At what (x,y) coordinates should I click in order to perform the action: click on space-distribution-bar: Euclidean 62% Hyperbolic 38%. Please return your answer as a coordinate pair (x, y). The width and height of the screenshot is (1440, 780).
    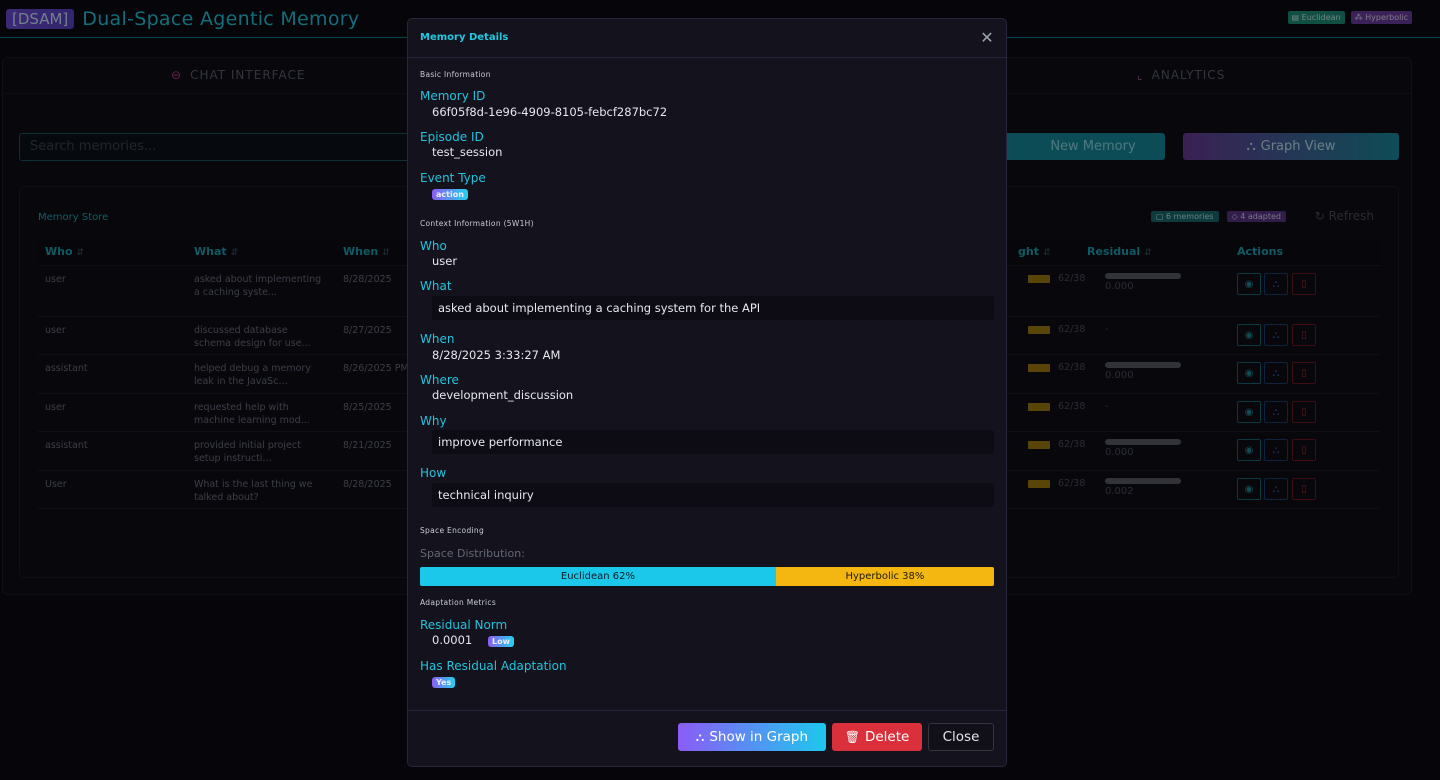
    Looking at the image, I should click on (707, 576).